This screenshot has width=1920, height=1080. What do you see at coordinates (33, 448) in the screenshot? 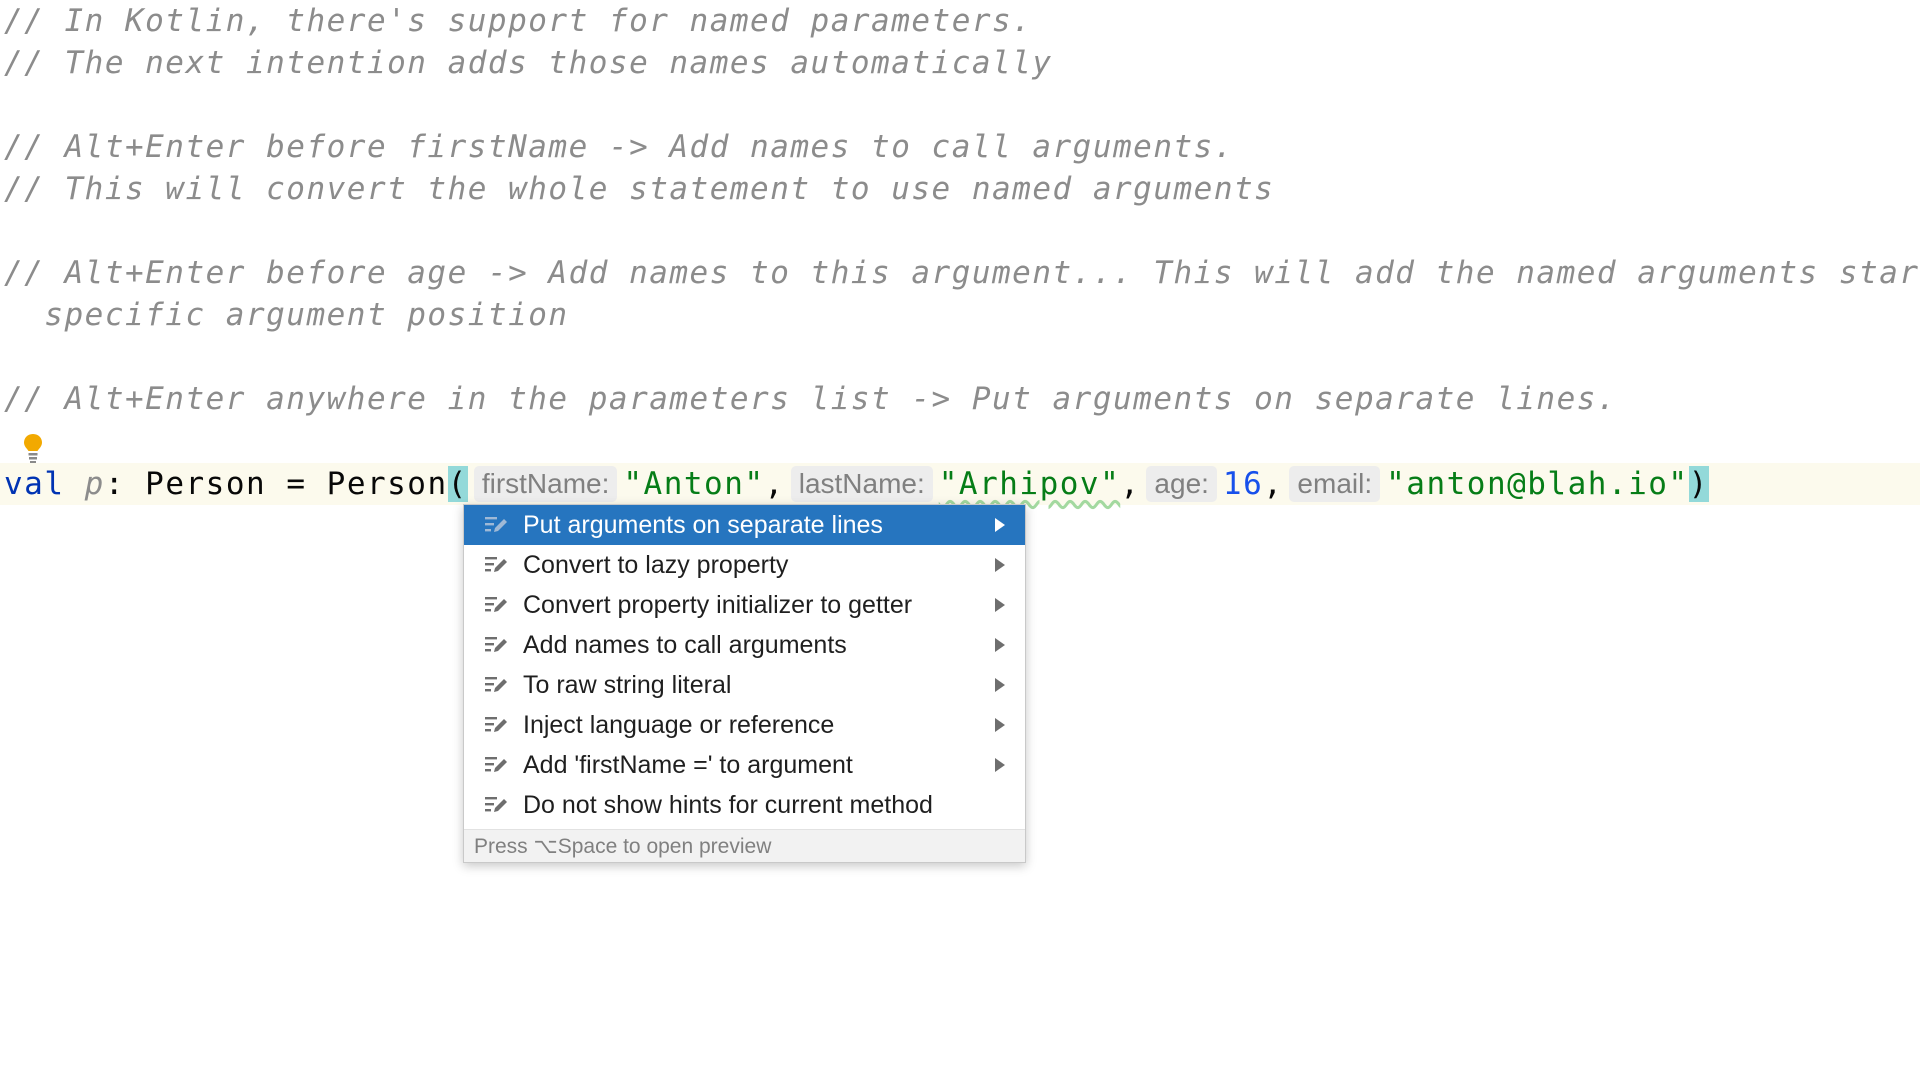
I see `lightbulb-icon` at bounding box center [33, 448].